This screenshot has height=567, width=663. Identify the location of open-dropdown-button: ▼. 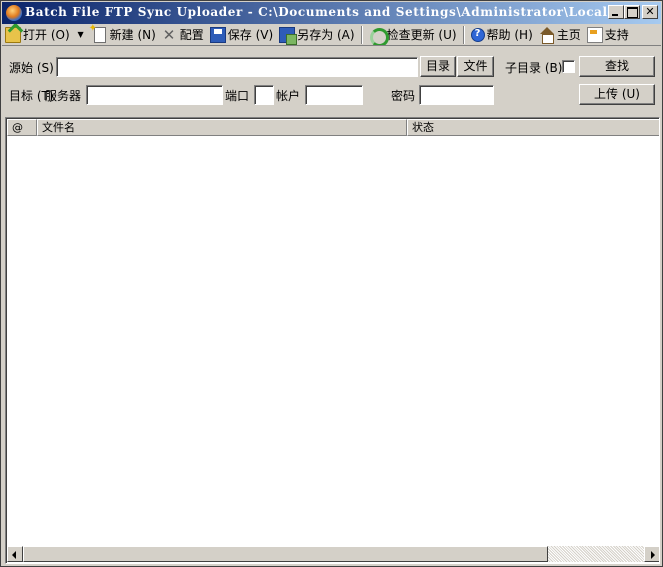
(81, 35).